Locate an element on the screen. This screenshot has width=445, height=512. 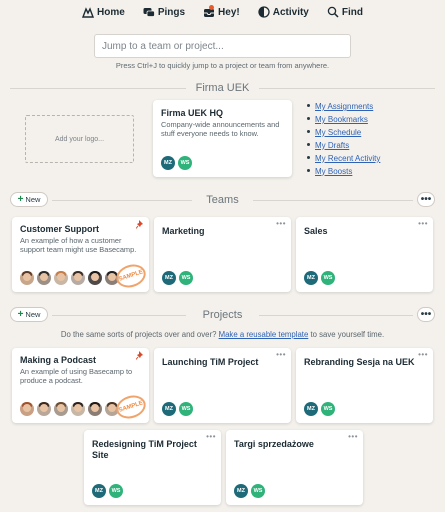
top-nav: Home Pings Hey! Activity Find is located at coordinates (222, 12).